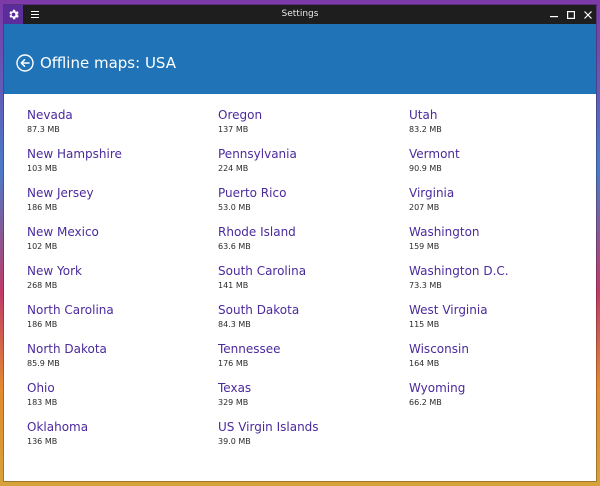 Image resolution: width=600 pixels, height=486 pixels. What do you see at coordinates (308, 322) in the screenshot?
I see `list-item: South Dakota 84.3 MB` at bounding box center [308, 322].